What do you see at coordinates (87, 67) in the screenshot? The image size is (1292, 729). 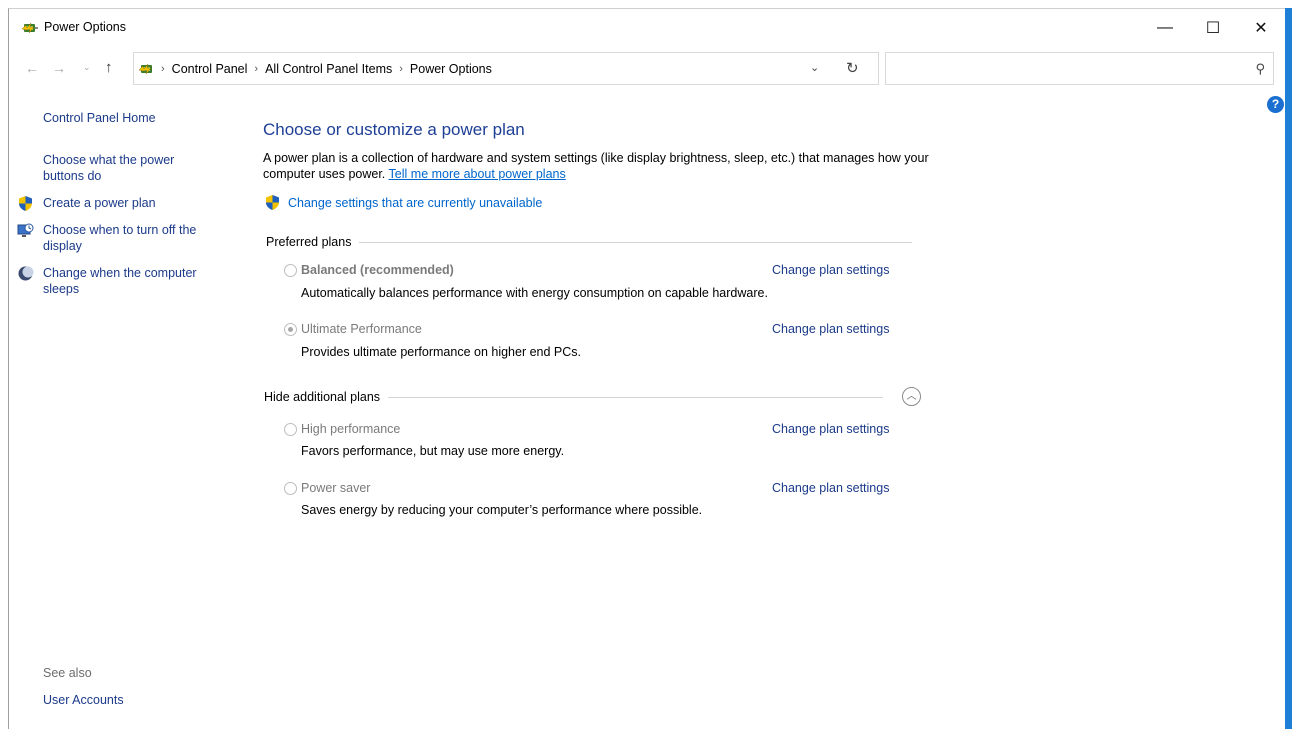 I see `recent-locations-chevron-icon: ⌄` at bounding box center [87, 67].